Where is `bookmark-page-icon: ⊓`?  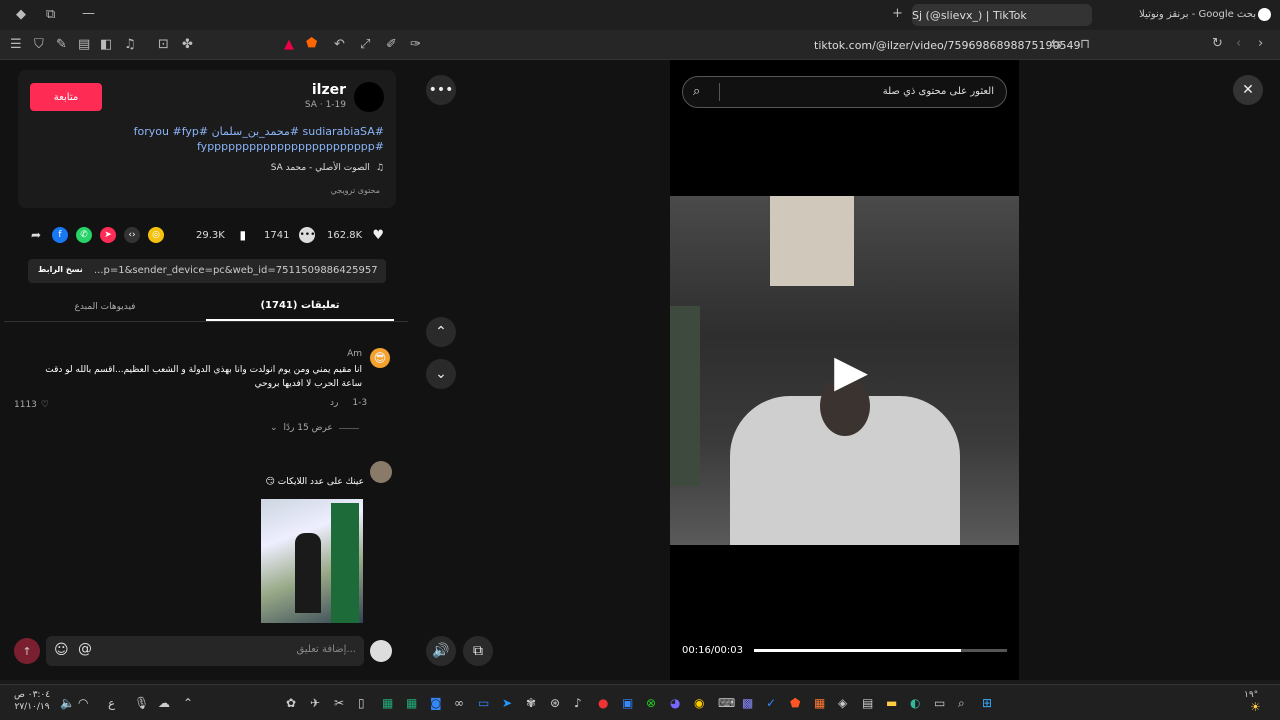
bookmark-page-icon: ⊓ is located at coordinates (1085, 44).